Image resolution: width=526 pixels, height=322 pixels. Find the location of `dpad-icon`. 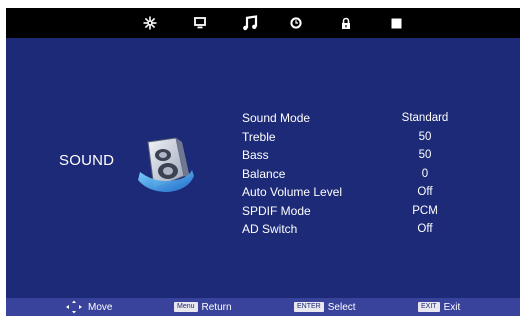

dpad-icon is located at coordinates (74, 307).